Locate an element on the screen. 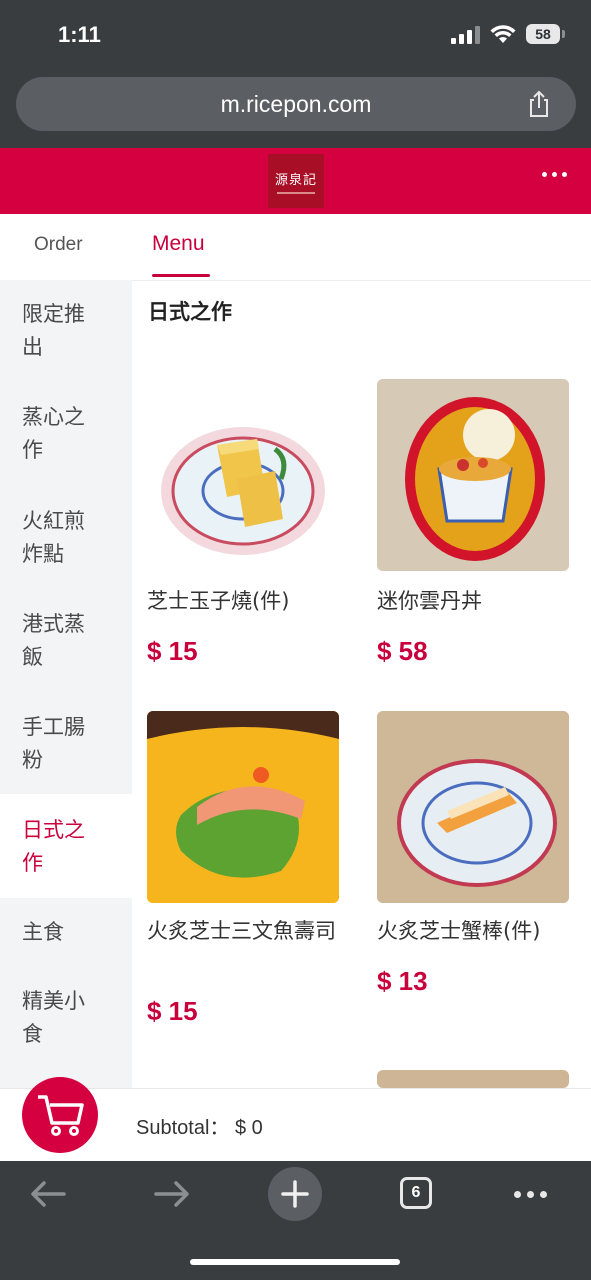 This screenshot has height=1280, width=591. sidebar-item-limited: 限定推出 is located at coordinates (66, 343).